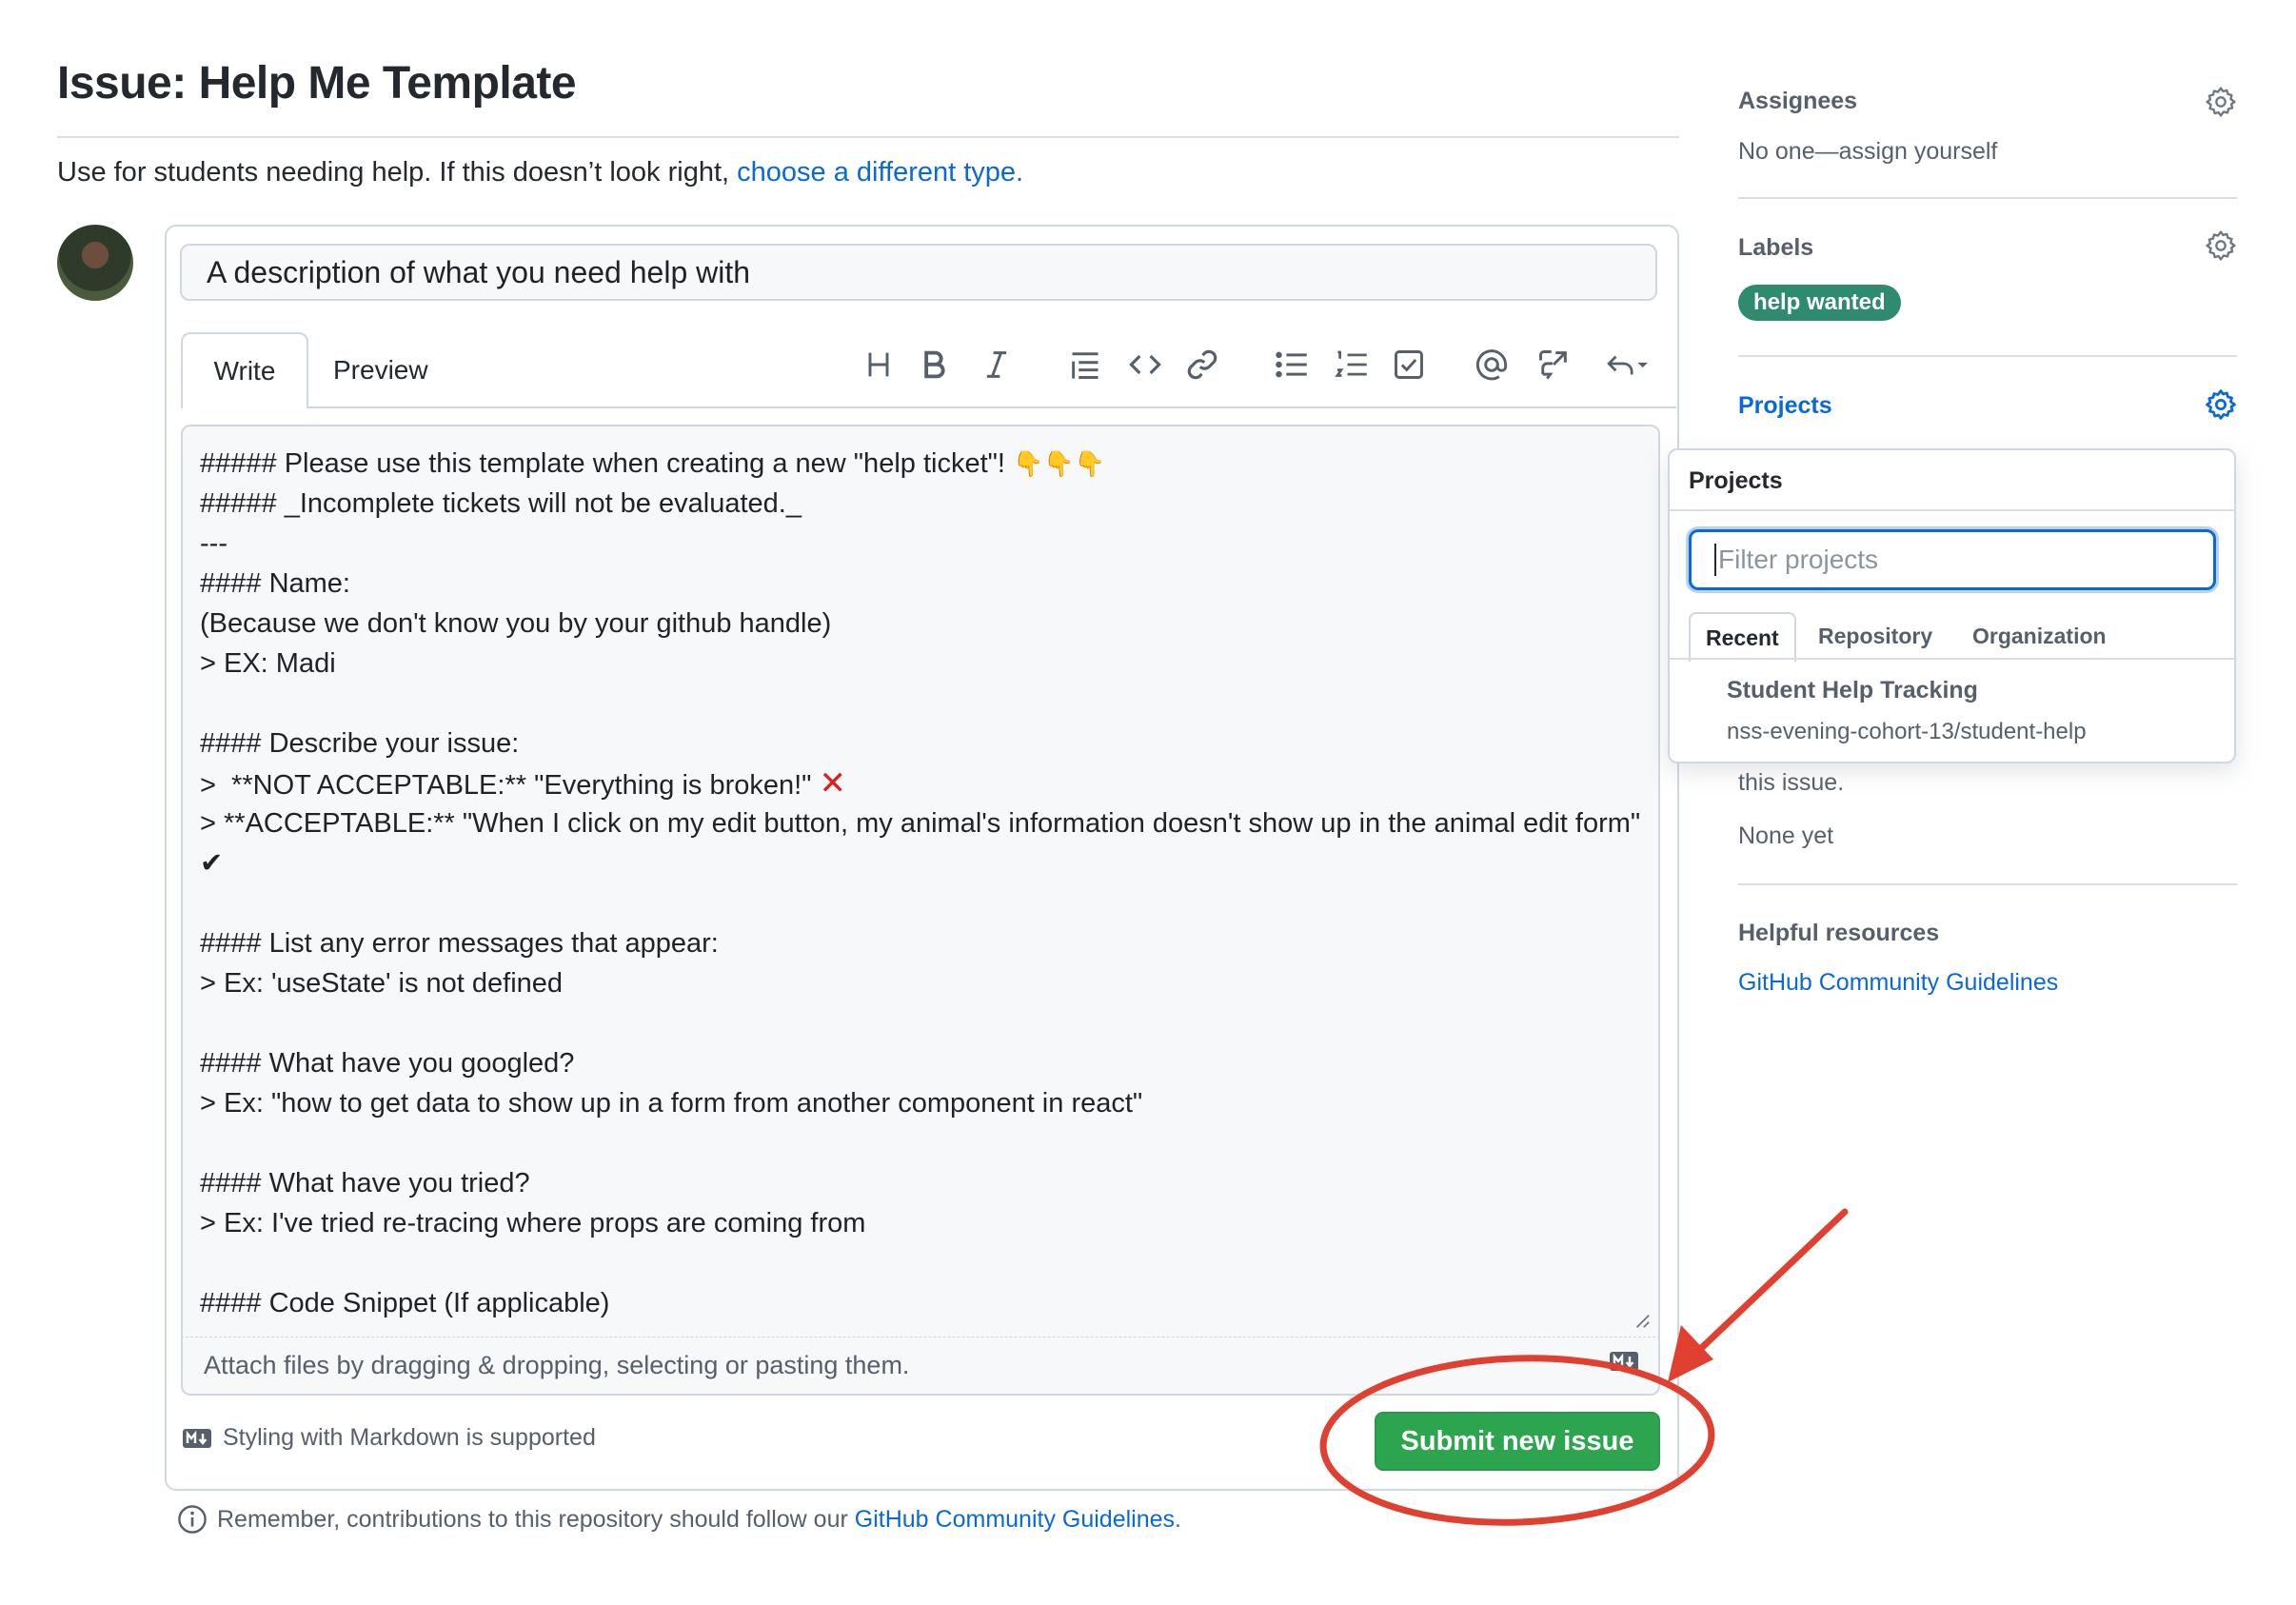 The image size is (2296, 1605). I want to click on heading-icon, so click(879, 364).